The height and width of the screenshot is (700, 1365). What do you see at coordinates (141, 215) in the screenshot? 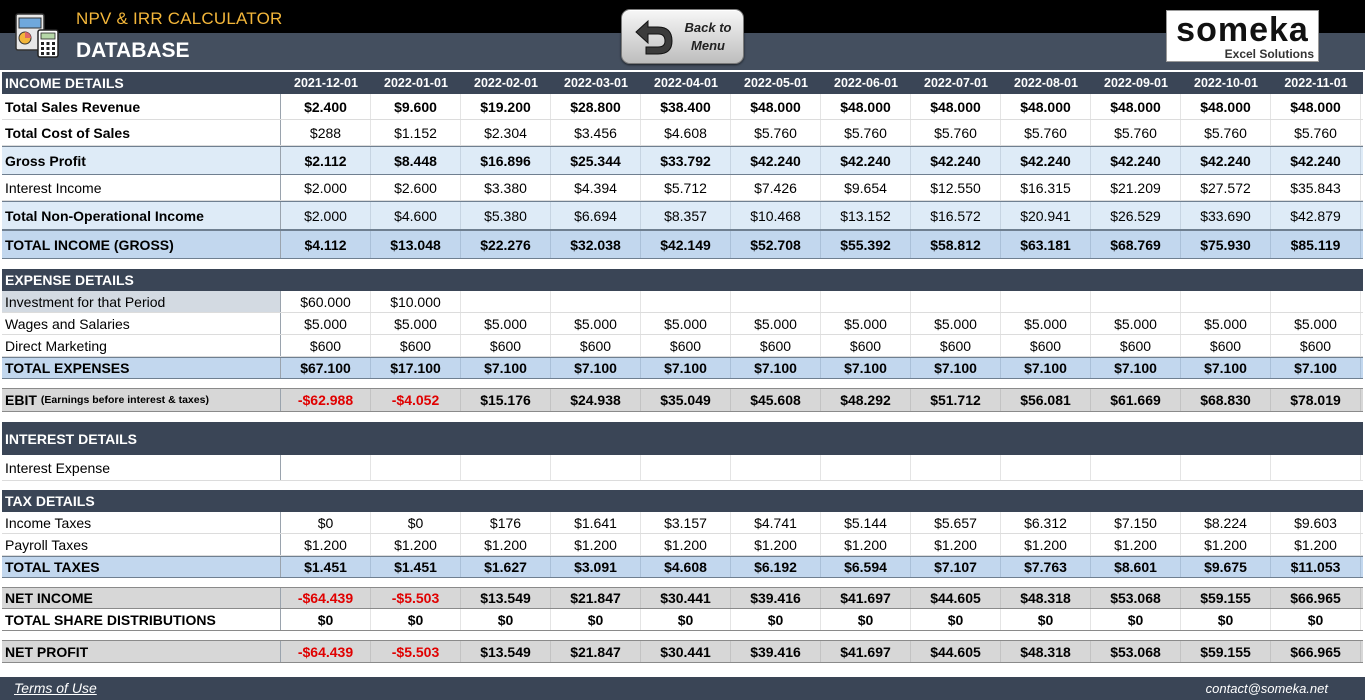
I see `row-label: Total Non-Operational Income` at bounding box center [141, 215].